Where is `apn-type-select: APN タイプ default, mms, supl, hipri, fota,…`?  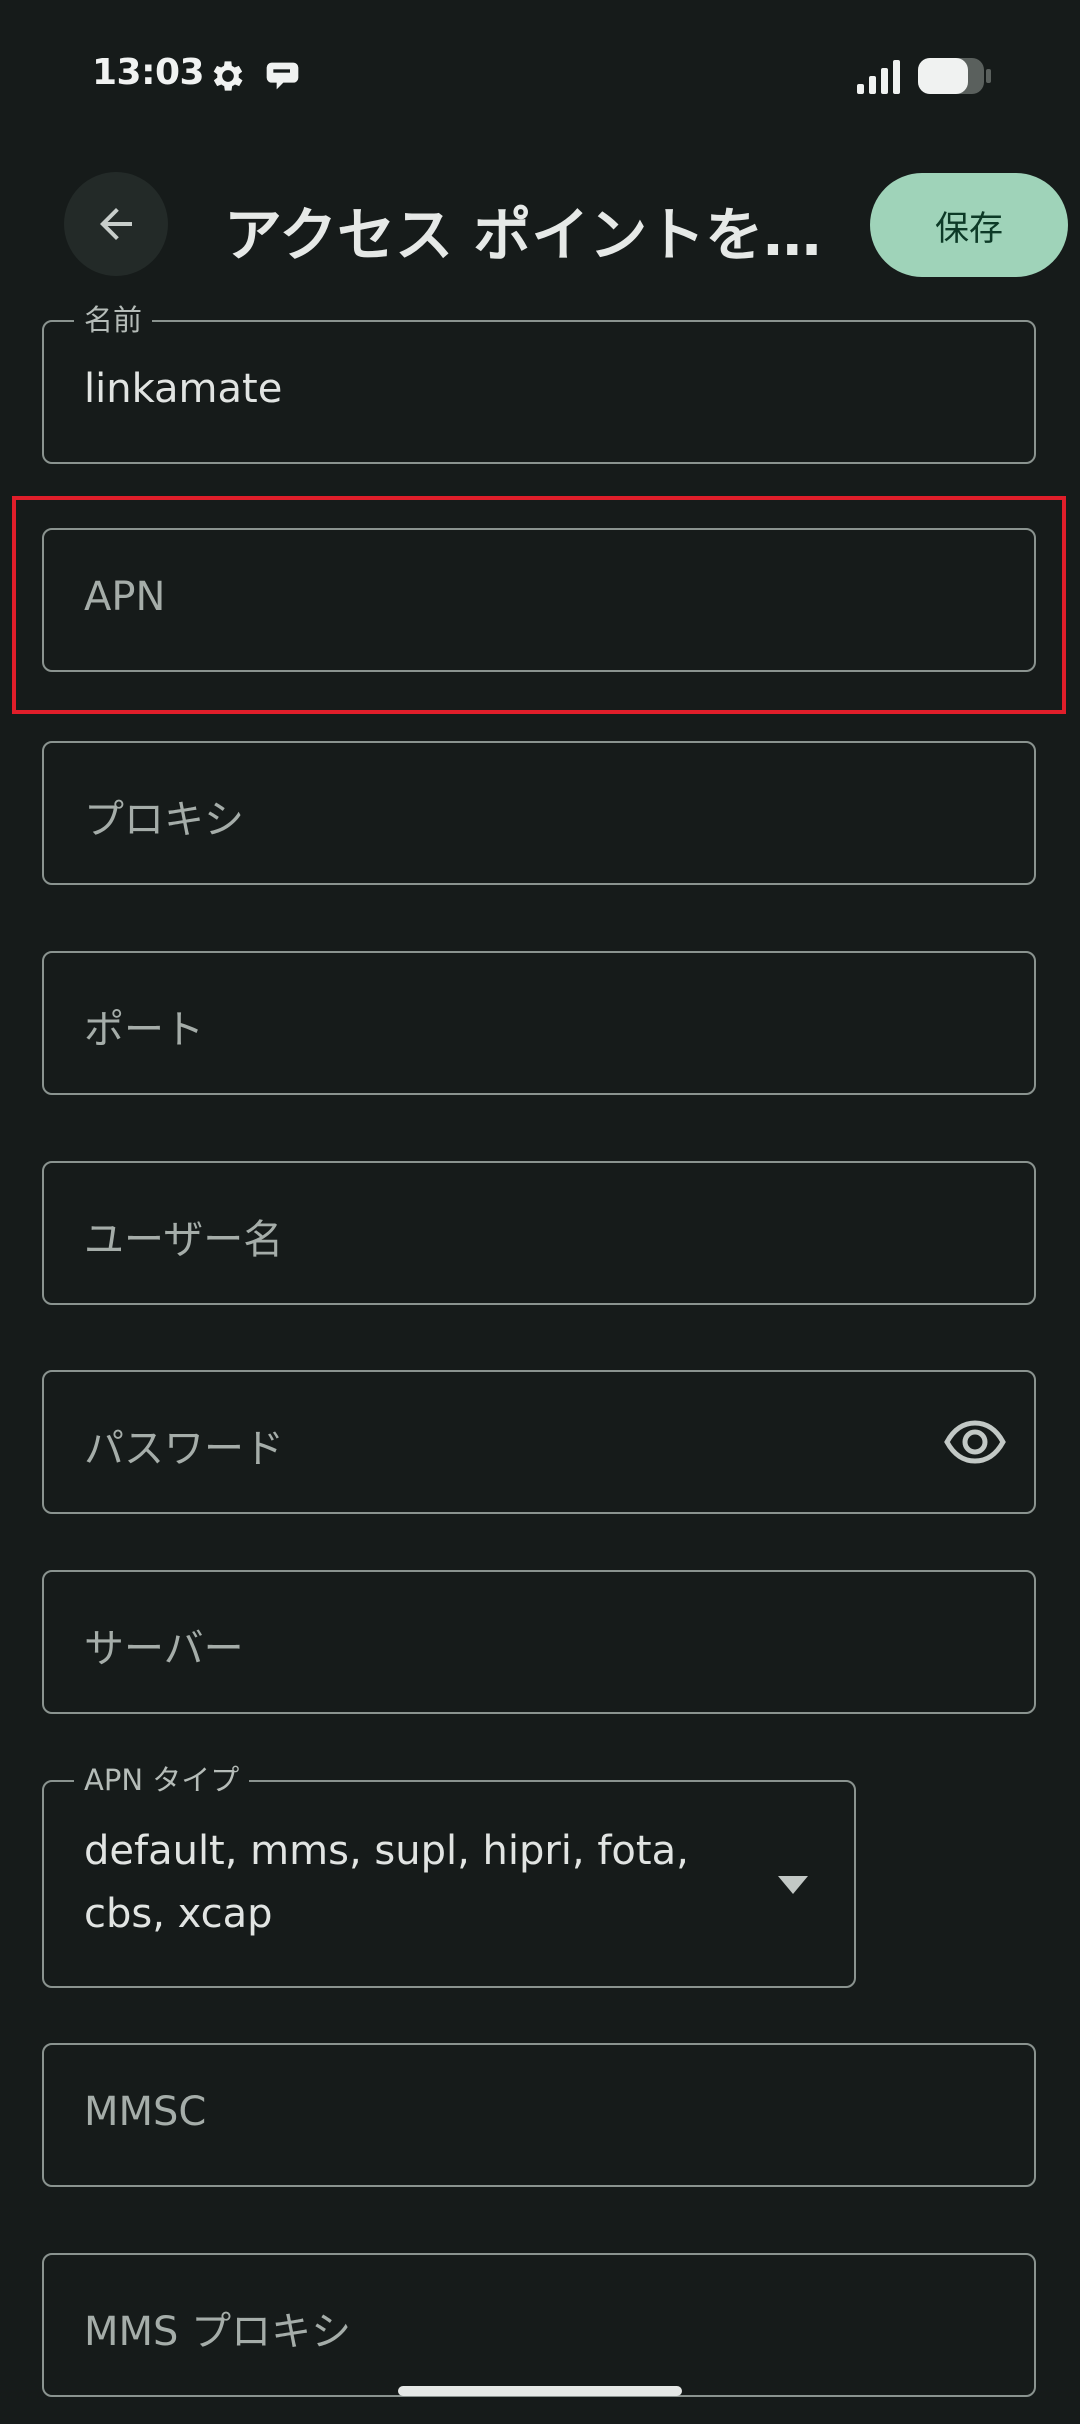
apn-type-select: APN タイプ default, mms, supl, hipri, fota,… is located at coordinates (449, 1874).